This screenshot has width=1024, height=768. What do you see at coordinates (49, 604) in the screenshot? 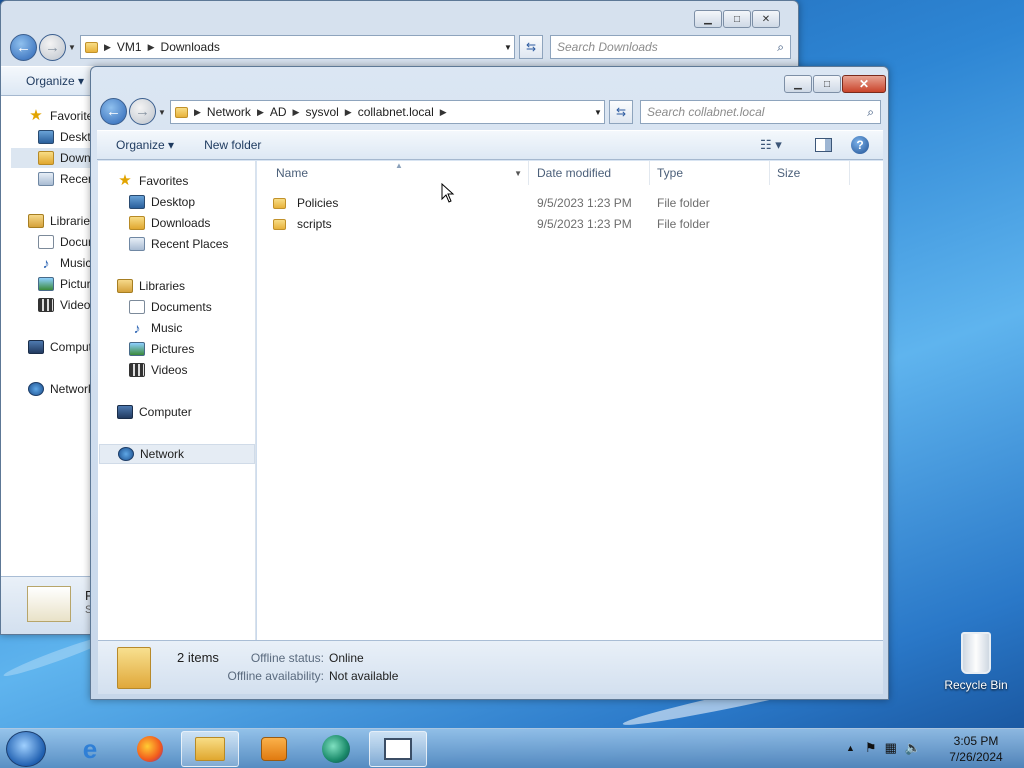
I see `certificate-icon` at bounding box center [49, 604].